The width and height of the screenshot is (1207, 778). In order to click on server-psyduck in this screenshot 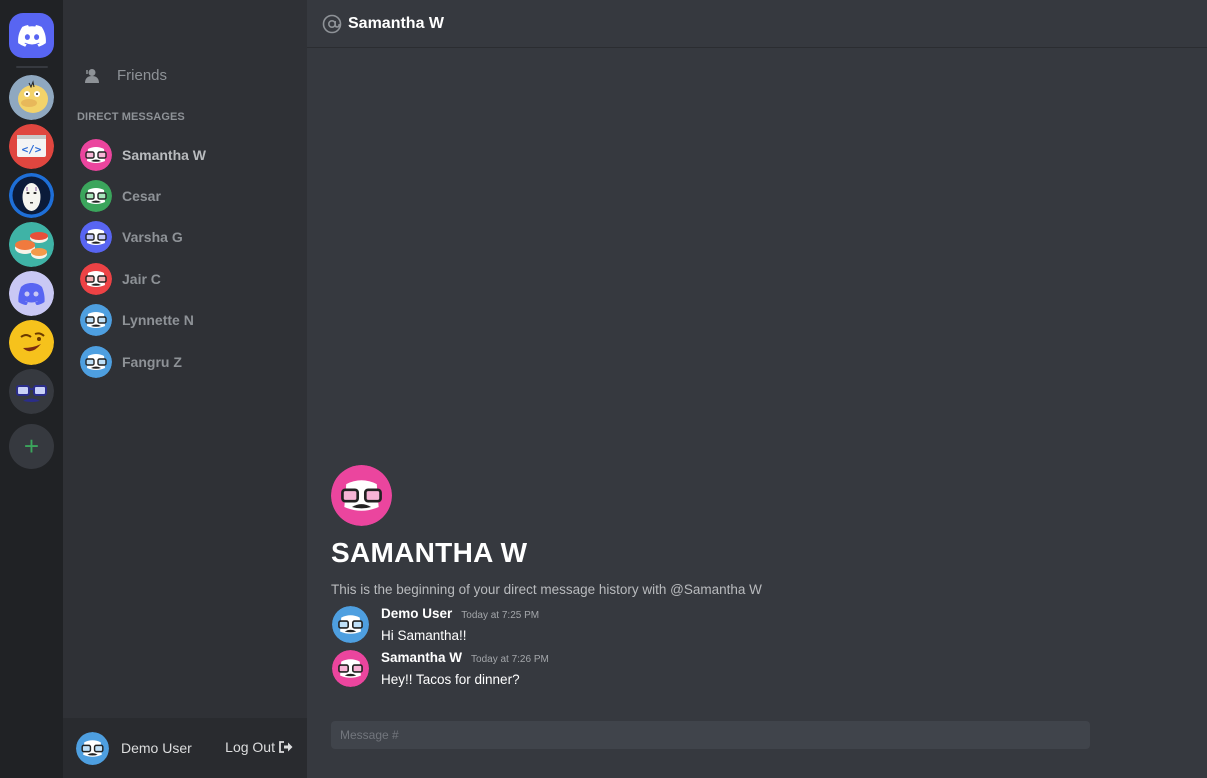, I will do `click(31, 97)`.